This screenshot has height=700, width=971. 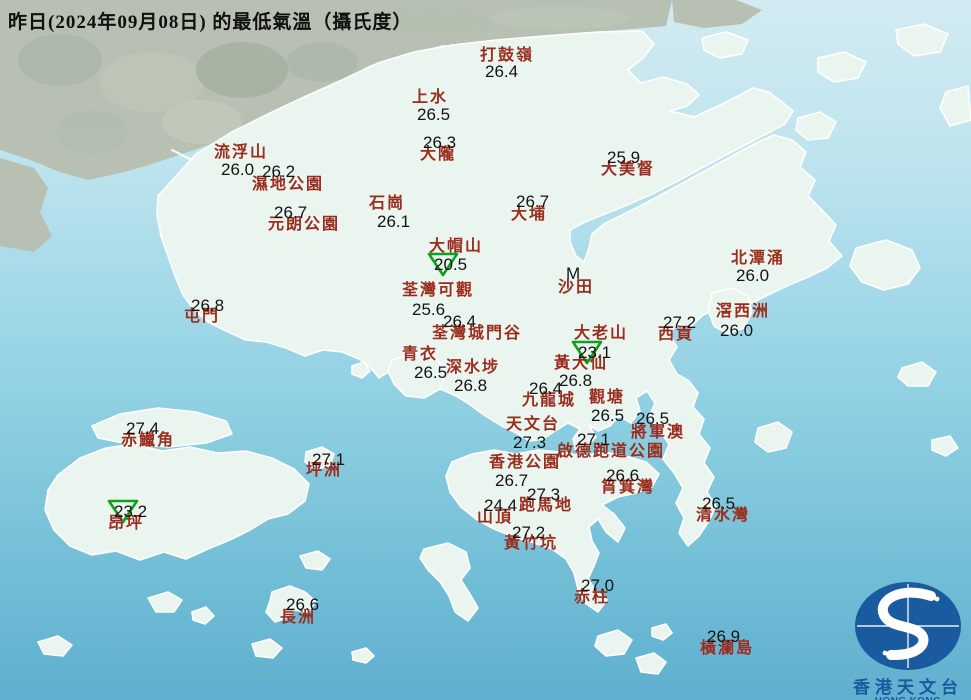 What do you see at coordinates (456, 246) in the screenshot?
I see `station-label: 大帽山` at bounding box center [456, 246].